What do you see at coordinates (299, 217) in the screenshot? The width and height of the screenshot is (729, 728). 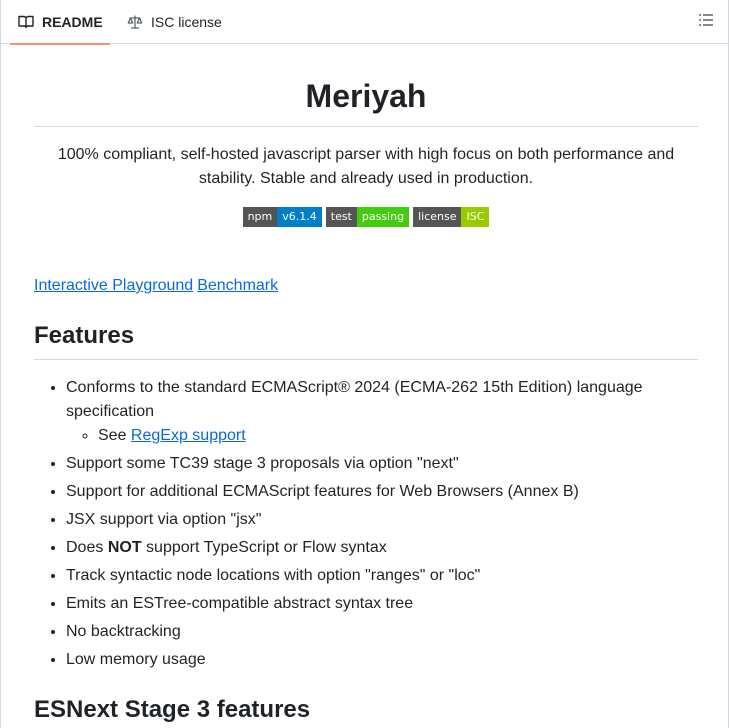 I see `badge-value: v6.1.4` at bounding box center [299, 217].